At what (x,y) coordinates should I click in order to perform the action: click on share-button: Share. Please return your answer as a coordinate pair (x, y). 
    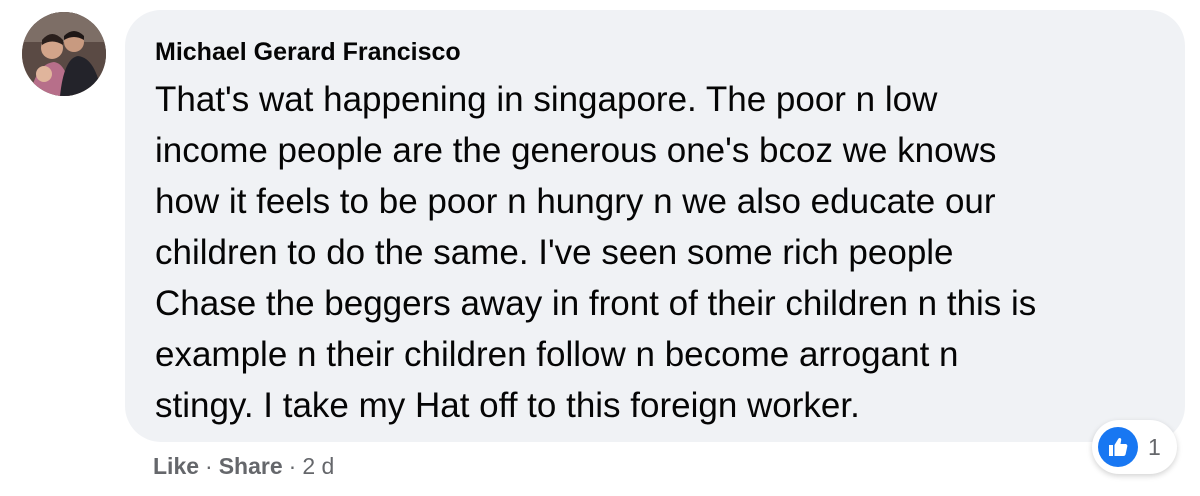
    Looking at the image, I should click on (251, 466).